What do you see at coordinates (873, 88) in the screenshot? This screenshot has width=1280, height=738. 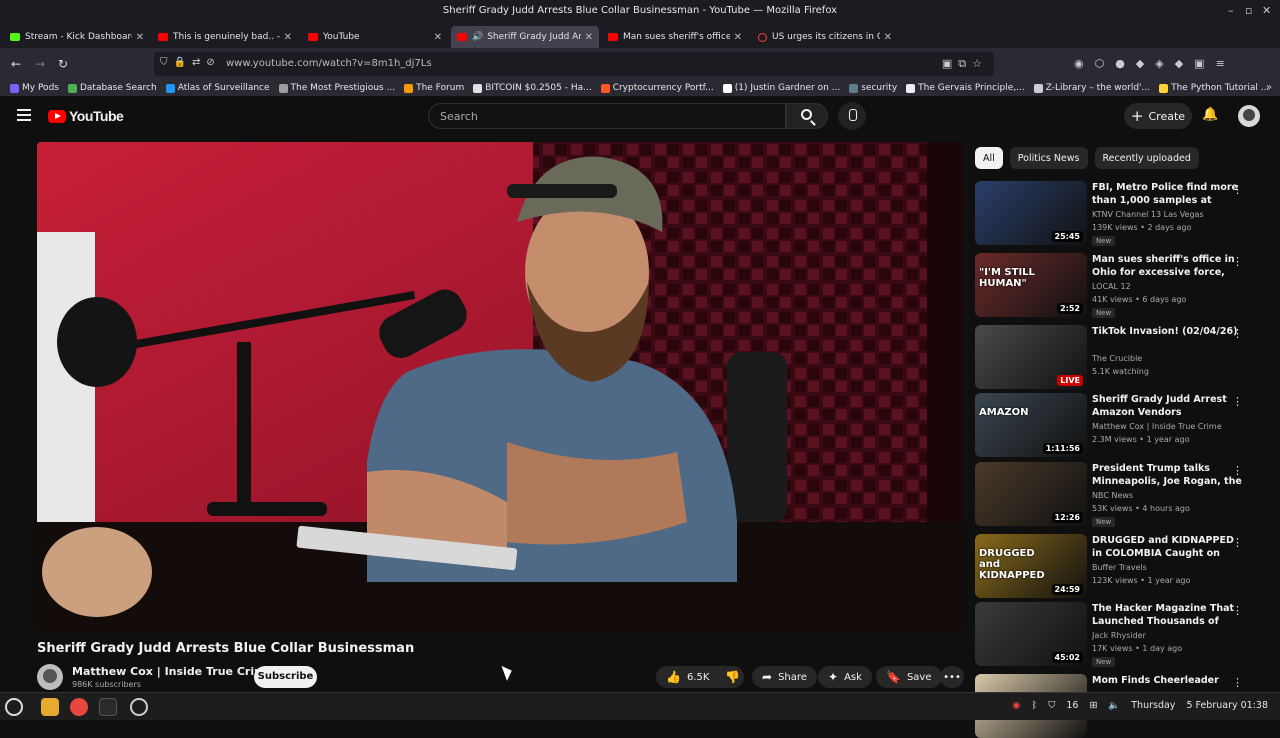 I see `bookmark-item: security` at bounding box center [873, 88].